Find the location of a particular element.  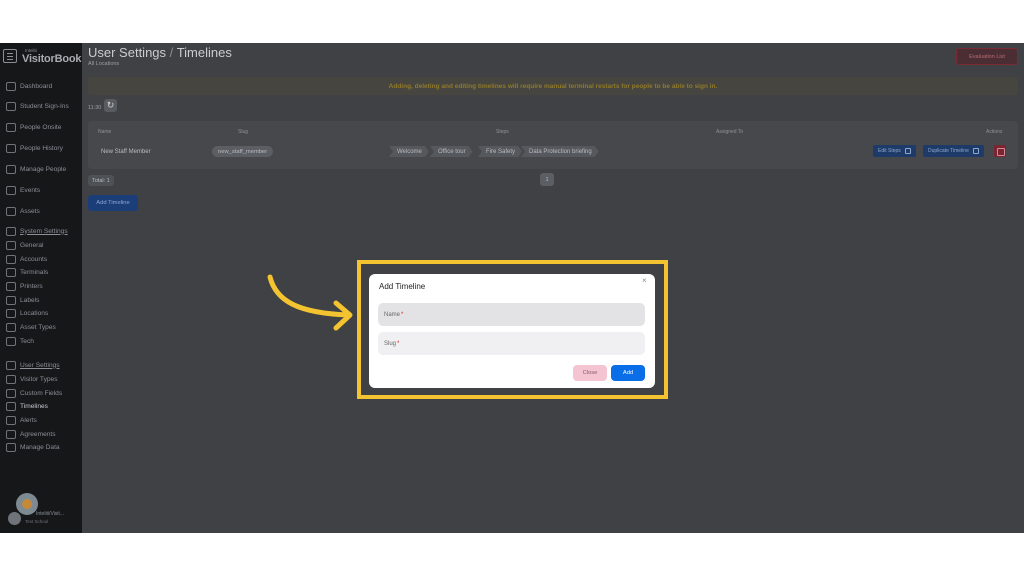

brand-logo: Inteliti VisitorBook is located at coordinates (42, 57).